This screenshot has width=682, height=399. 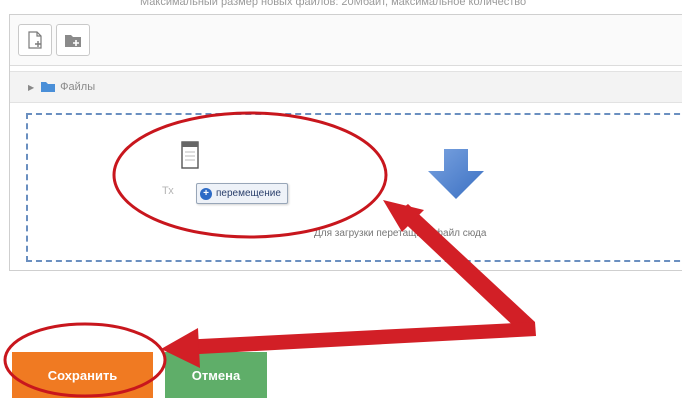 I want to click on folder-icon, so click(x=48, y=87).